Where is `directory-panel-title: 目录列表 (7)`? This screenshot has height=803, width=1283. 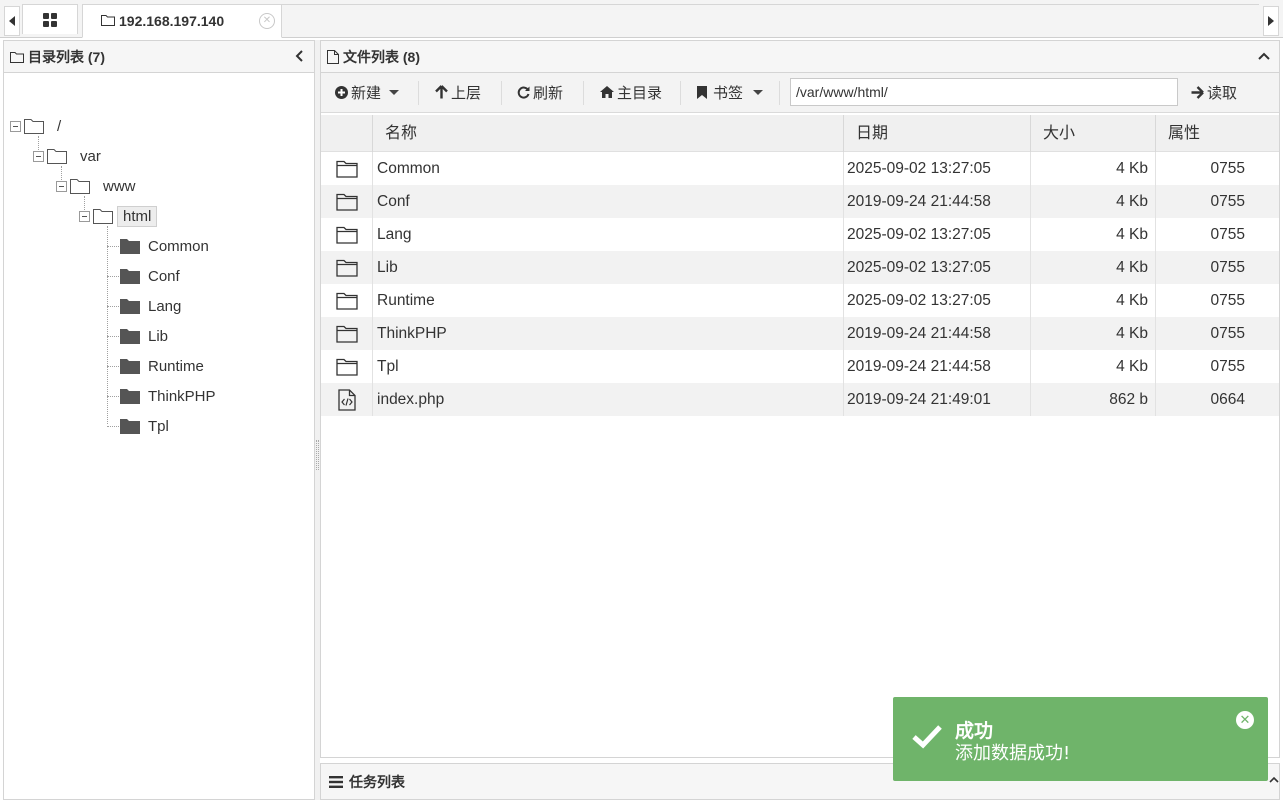
directory-panel-title: 目录列表 (7) is located at coordinates (66, 56).